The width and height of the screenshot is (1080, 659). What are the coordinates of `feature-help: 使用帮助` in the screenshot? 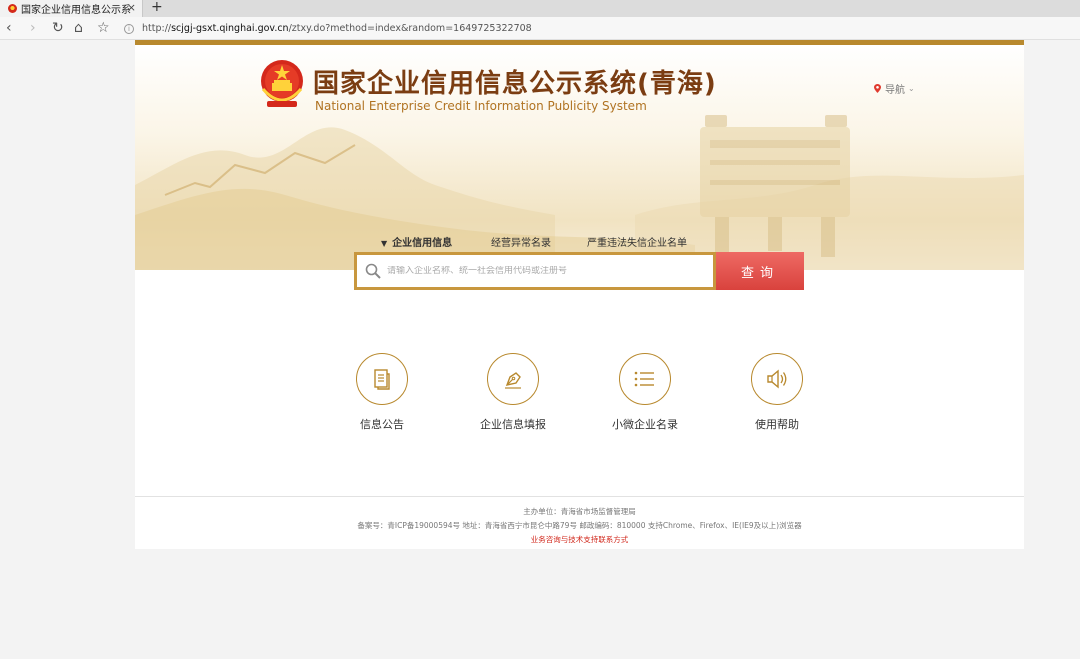 It's located at (777, 392).